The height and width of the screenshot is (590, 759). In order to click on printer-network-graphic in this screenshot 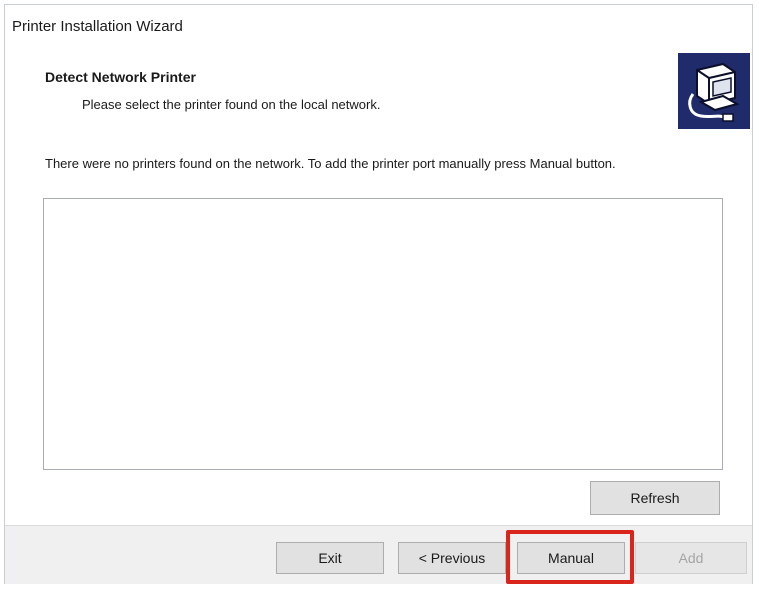, I will do `click(714, 92)`.